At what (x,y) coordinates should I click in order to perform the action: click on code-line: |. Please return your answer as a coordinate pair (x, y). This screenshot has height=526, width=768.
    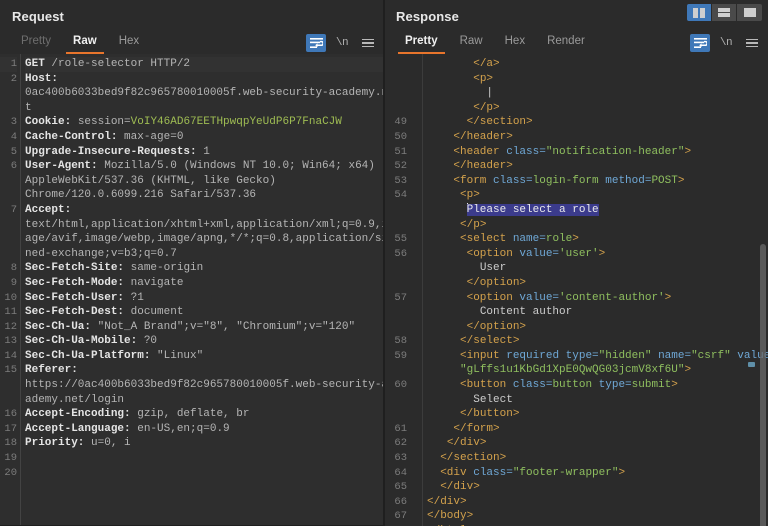
    Looking at the image, I should click on (597, 93).